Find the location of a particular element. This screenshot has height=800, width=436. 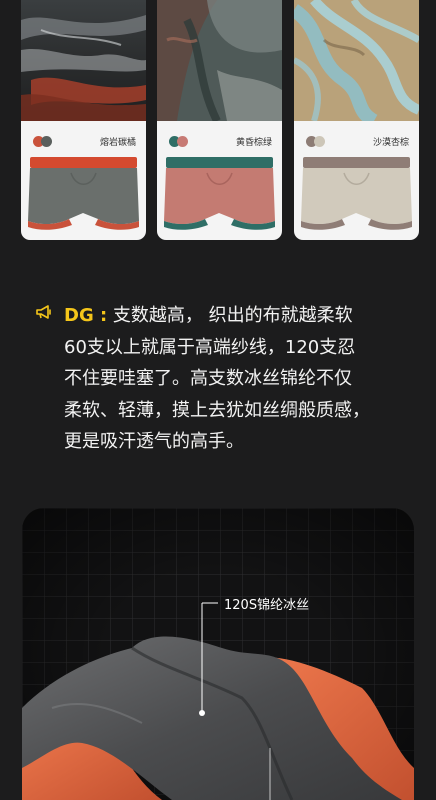

fabric-callout-label: 120S锦纶冰丝 is located at coordinates (267, 605).